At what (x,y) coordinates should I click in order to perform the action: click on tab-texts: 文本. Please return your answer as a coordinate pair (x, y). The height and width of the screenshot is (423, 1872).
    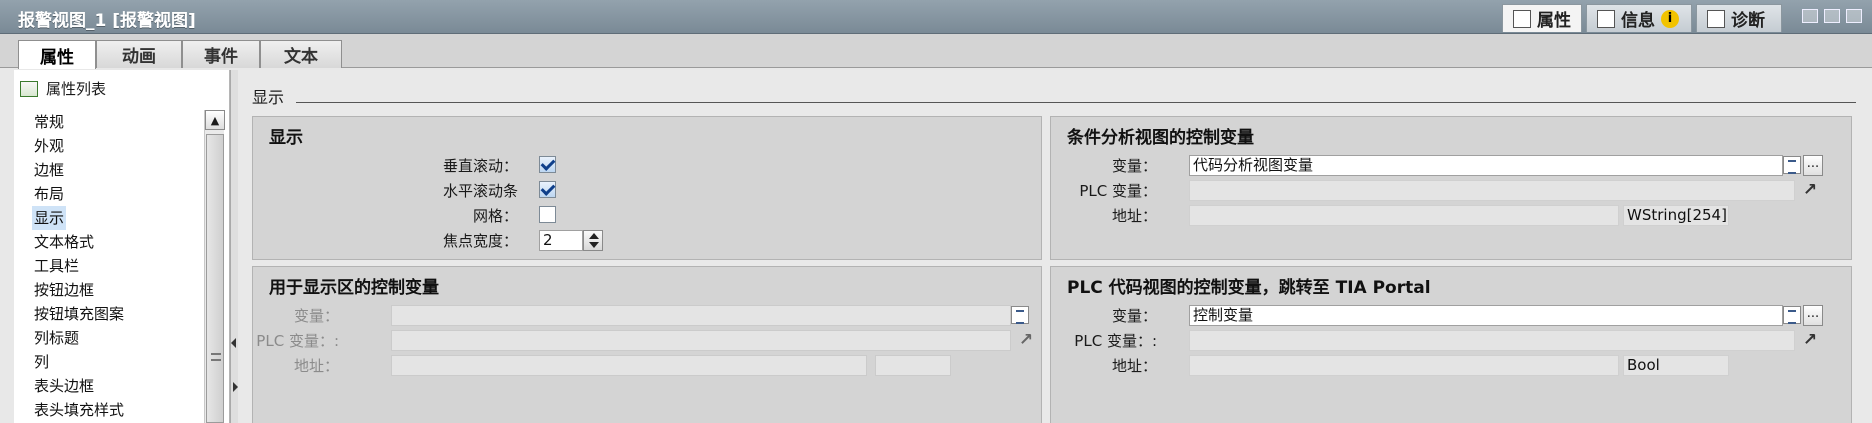
    Looking at the image, I should click on (301, 54).